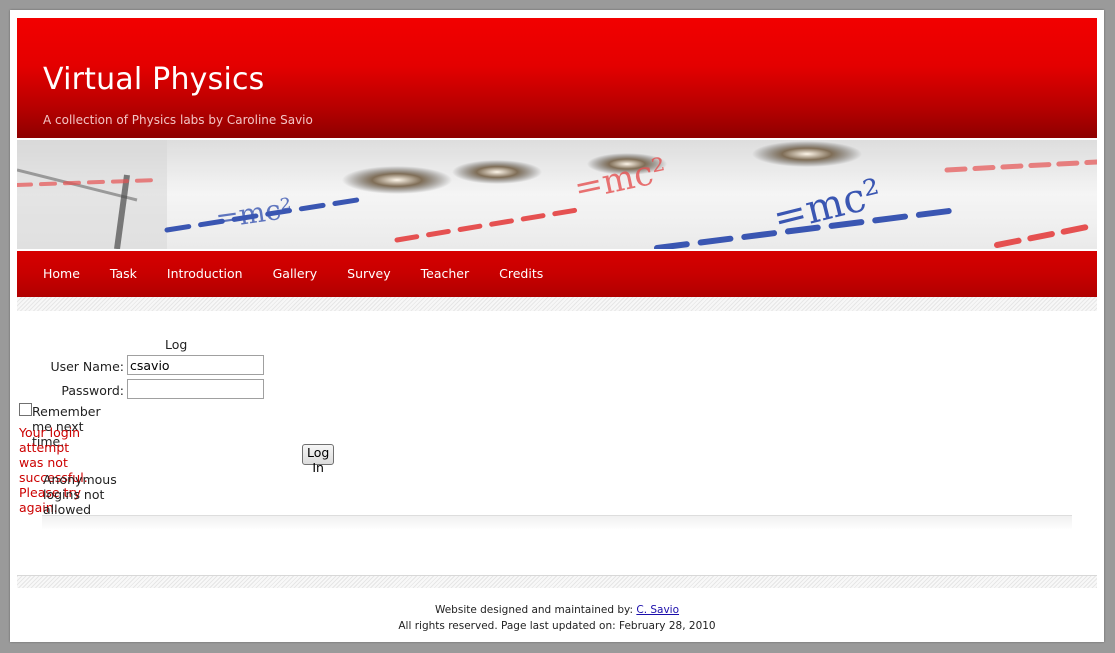  What do you see at coordinates (61, 274) in the screenshot?
I see `nav-item-home: Home` at bounding box center [61, 274].